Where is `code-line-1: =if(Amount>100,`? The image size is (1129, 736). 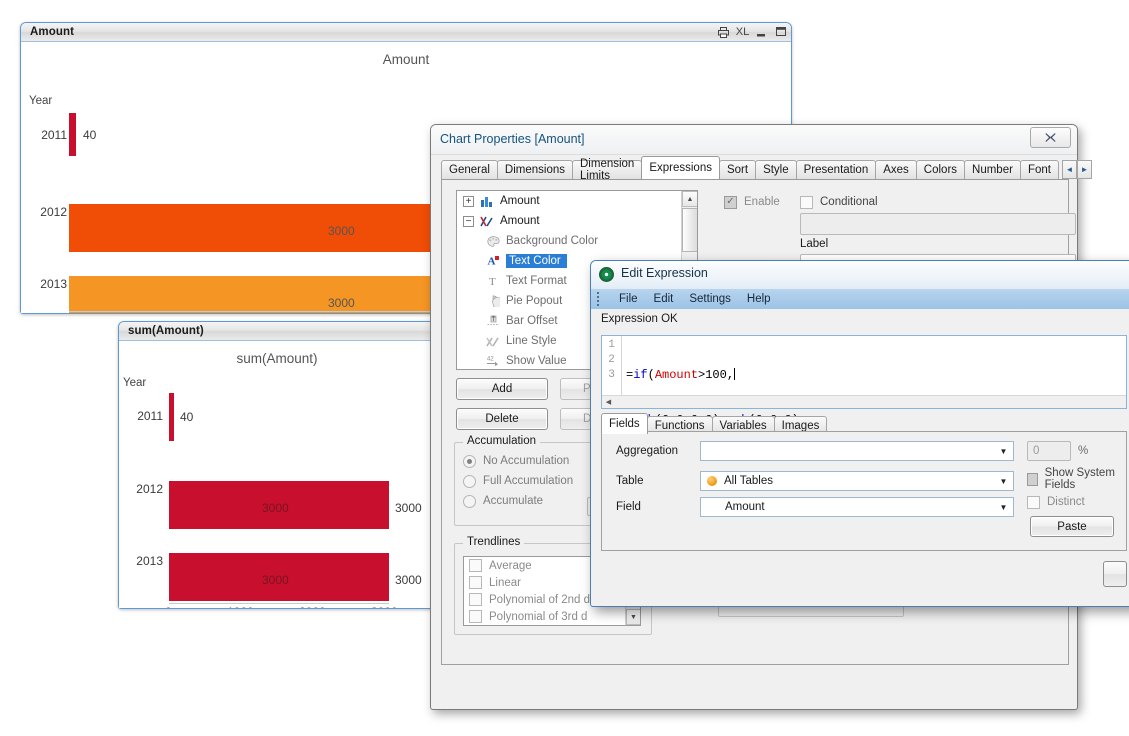 code-line-1: =if(Amount>100, is located at coordinates (681, 375).